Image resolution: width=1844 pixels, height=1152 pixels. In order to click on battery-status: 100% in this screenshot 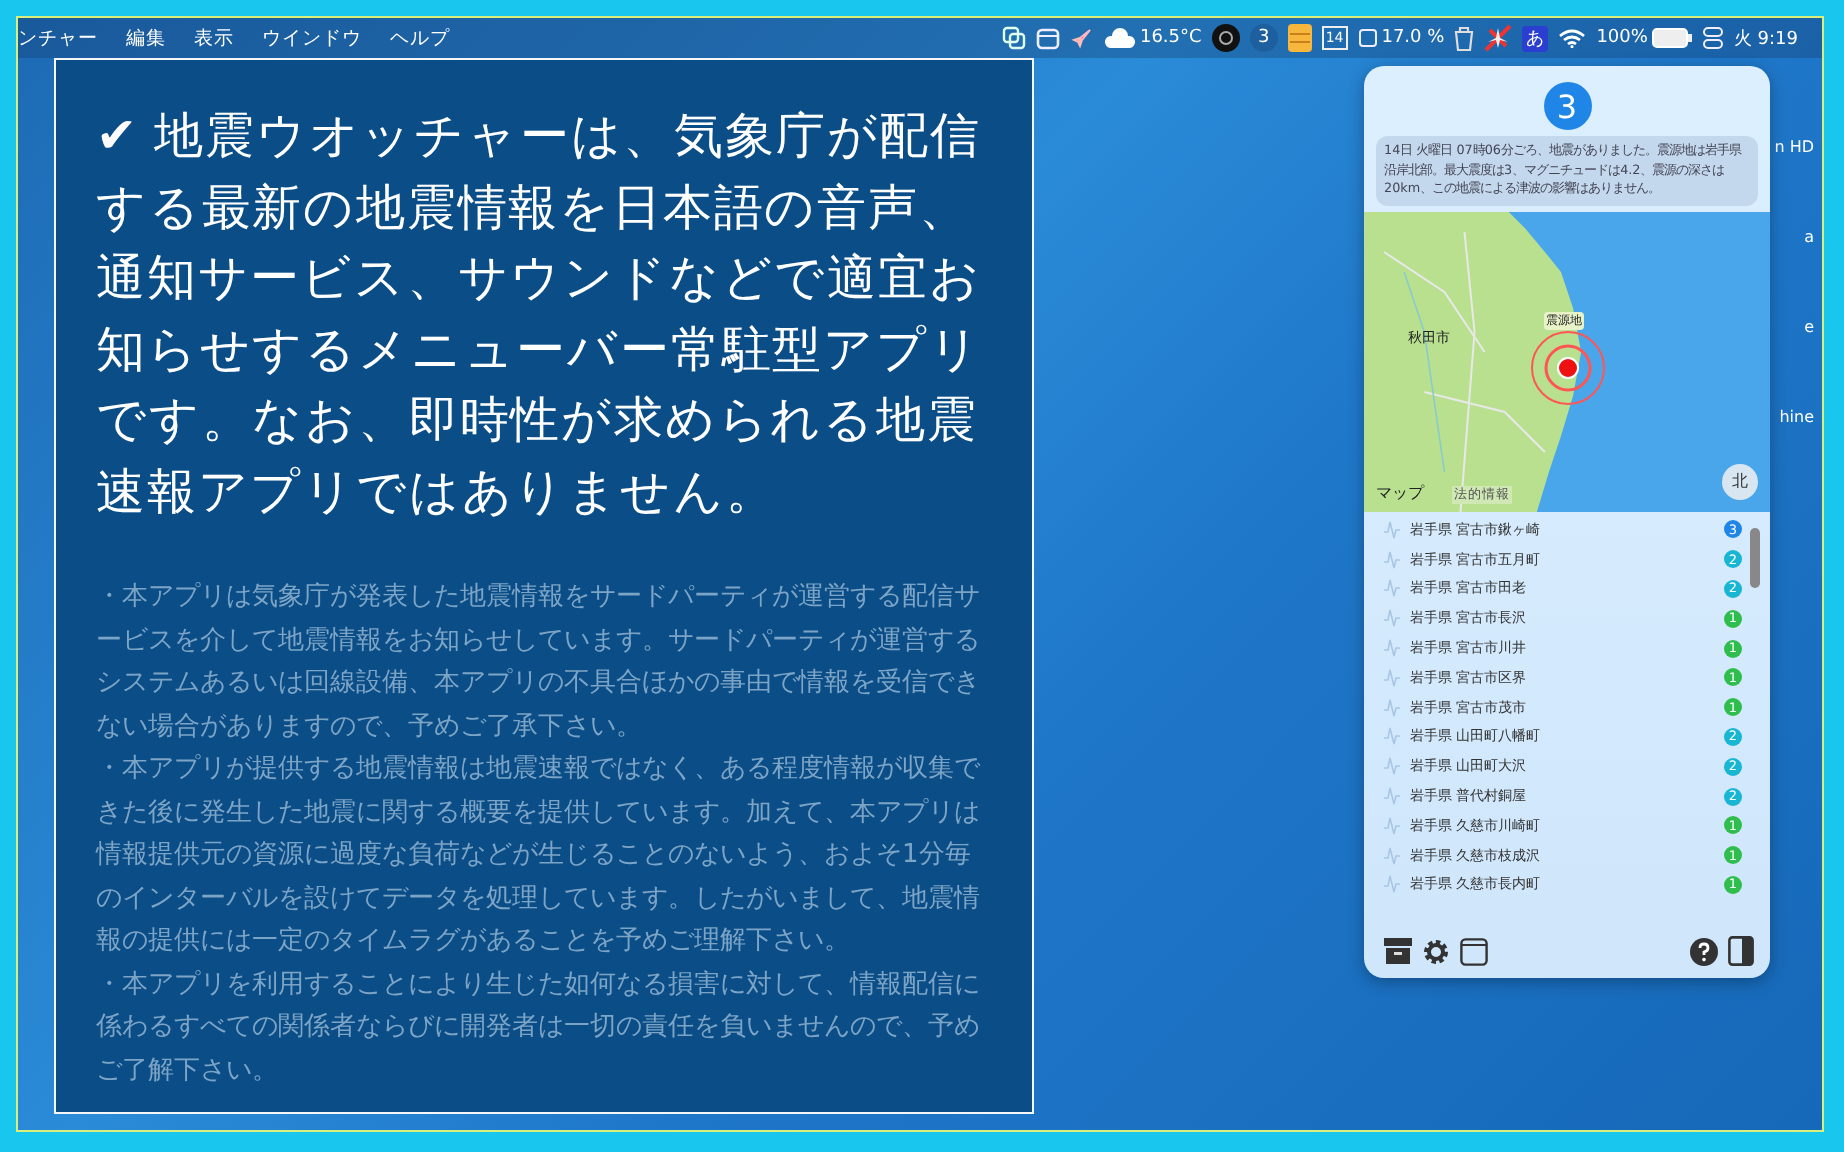, I will do `click(1644, 38)`.